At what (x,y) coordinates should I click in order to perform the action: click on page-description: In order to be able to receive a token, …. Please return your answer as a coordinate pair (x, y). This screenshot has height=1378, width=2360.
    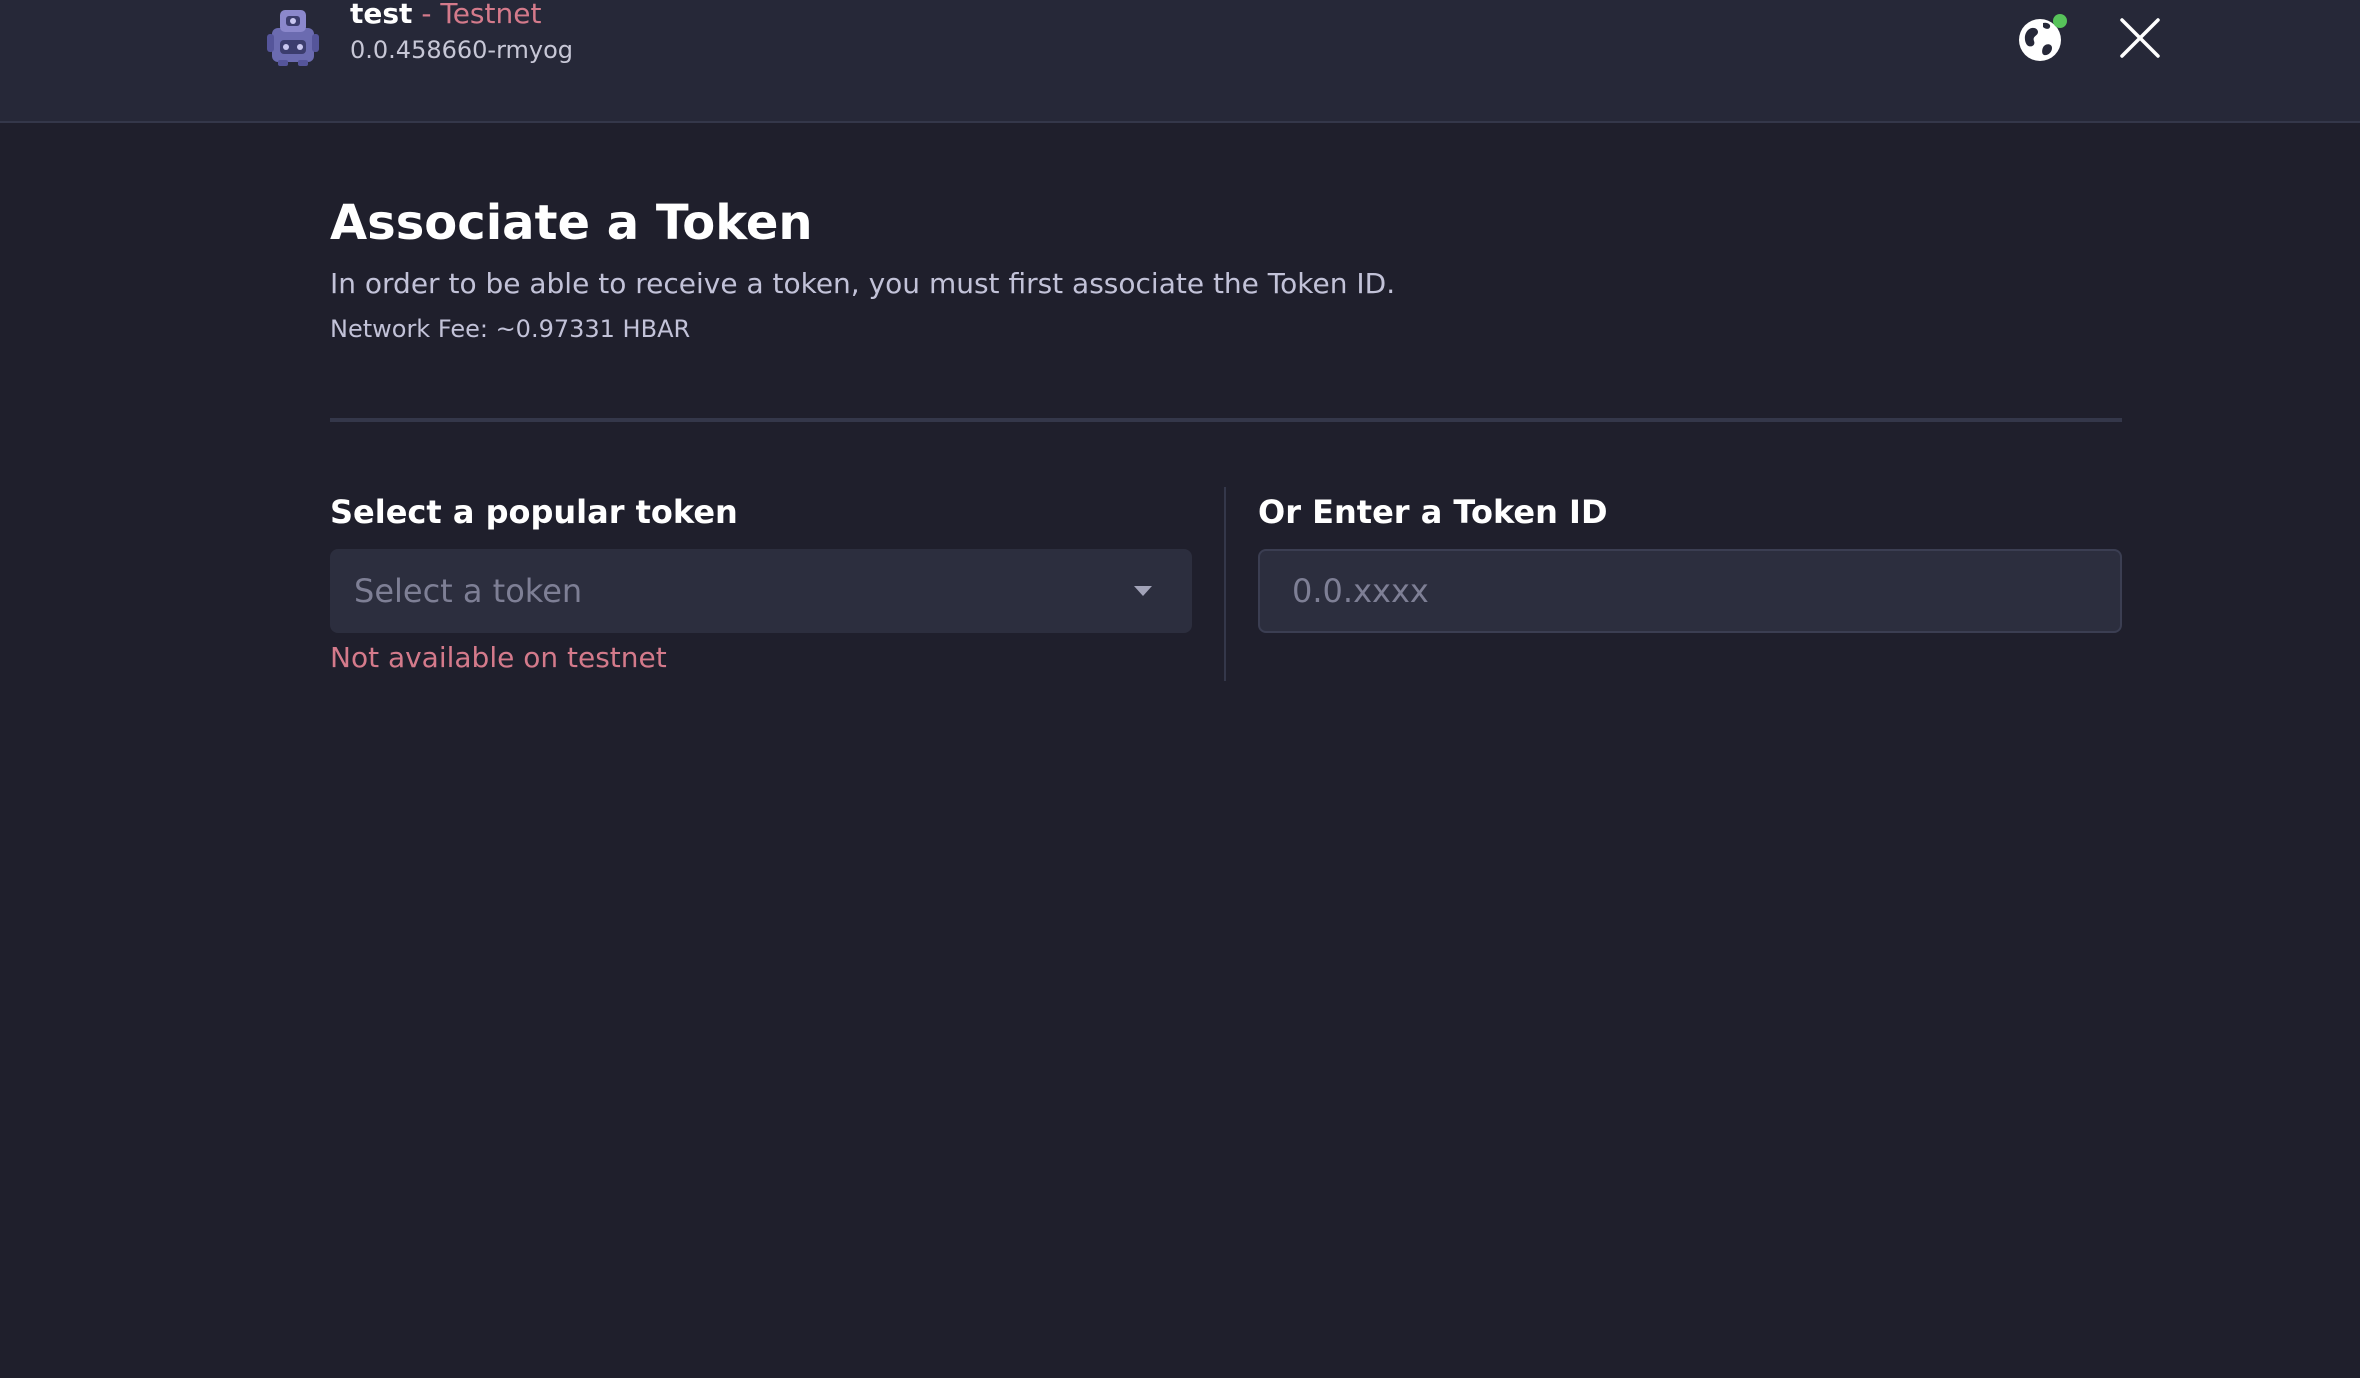
    Looking at the image, I should click on (863, 283).